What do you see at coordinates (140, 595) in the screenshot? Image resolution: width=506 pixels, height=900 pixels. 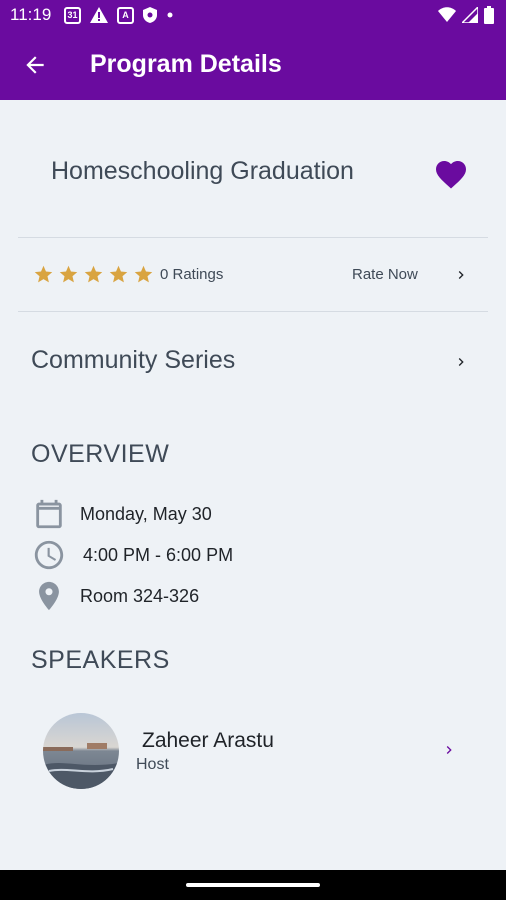 I see `event-location: Room 324-326` at bounding box center [140, 595].